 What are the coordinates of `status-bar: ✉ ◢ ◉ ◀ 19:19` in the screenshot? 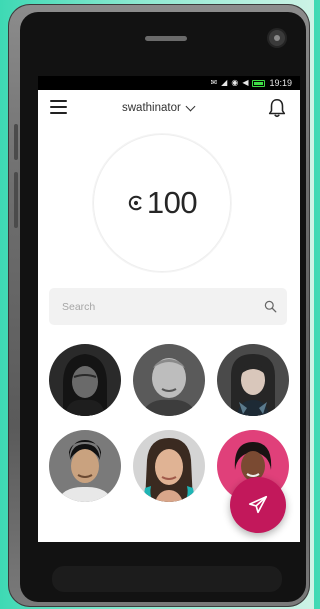 It's located at (169, 83).